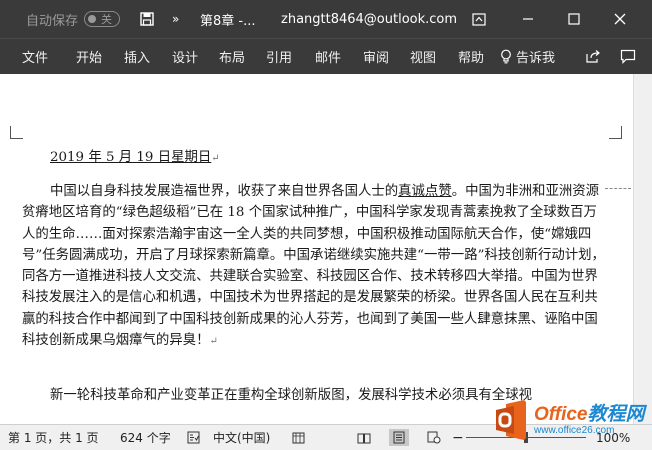 The height and width of the screenshot is (450, 652). Describe the element at coordinates (369, 19) in the screenshot. I see `account-name: zhangtt8464@outlook.com` at that location.